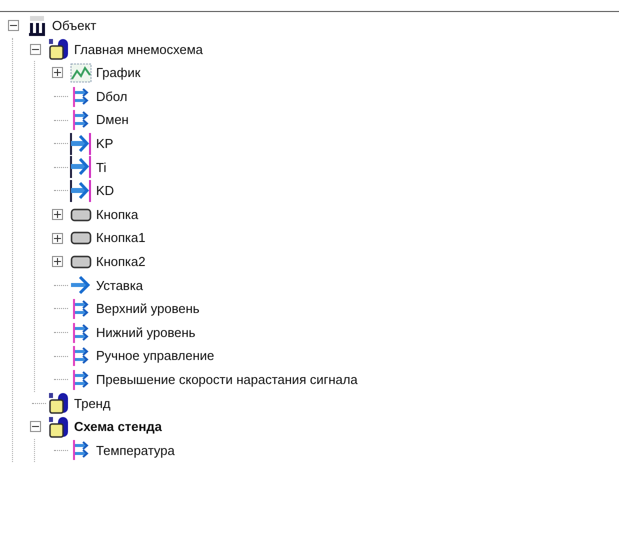  Describe the element at coordinates (105, 144) in the screenshot. I see `tree-item: KP` at that location.